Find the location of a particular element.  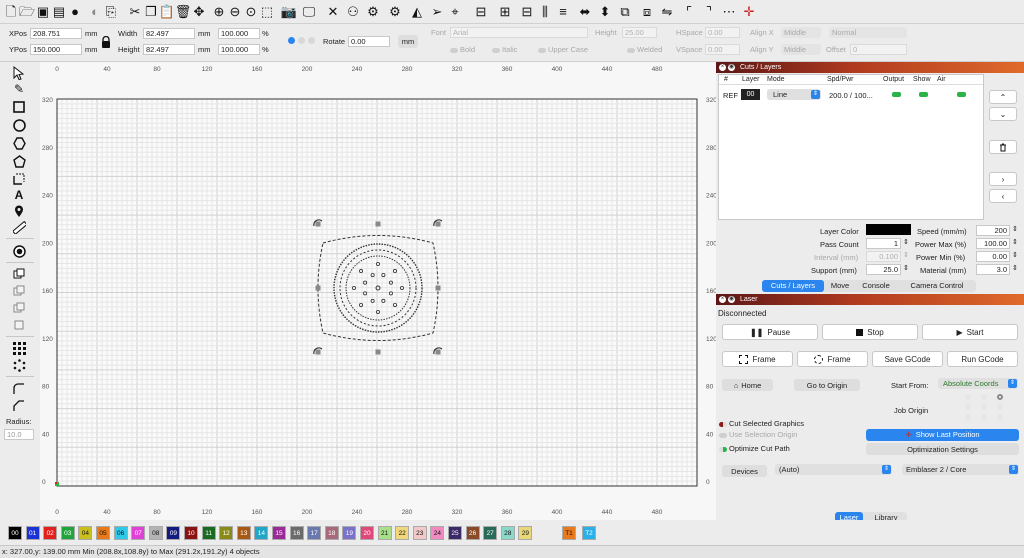

users-icon: ⚇ is located at coordinates (353, 11).